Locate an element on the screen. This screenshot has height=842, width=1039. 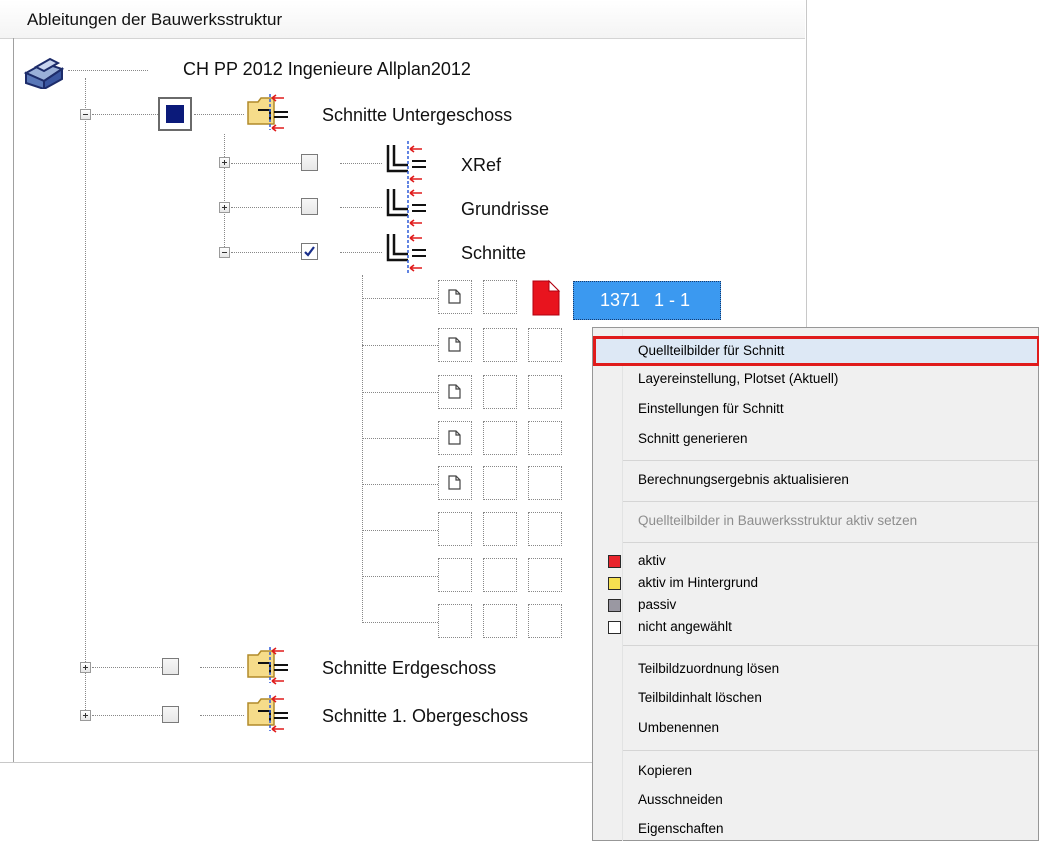
building-model-icon is located at coordinates (44, 71).